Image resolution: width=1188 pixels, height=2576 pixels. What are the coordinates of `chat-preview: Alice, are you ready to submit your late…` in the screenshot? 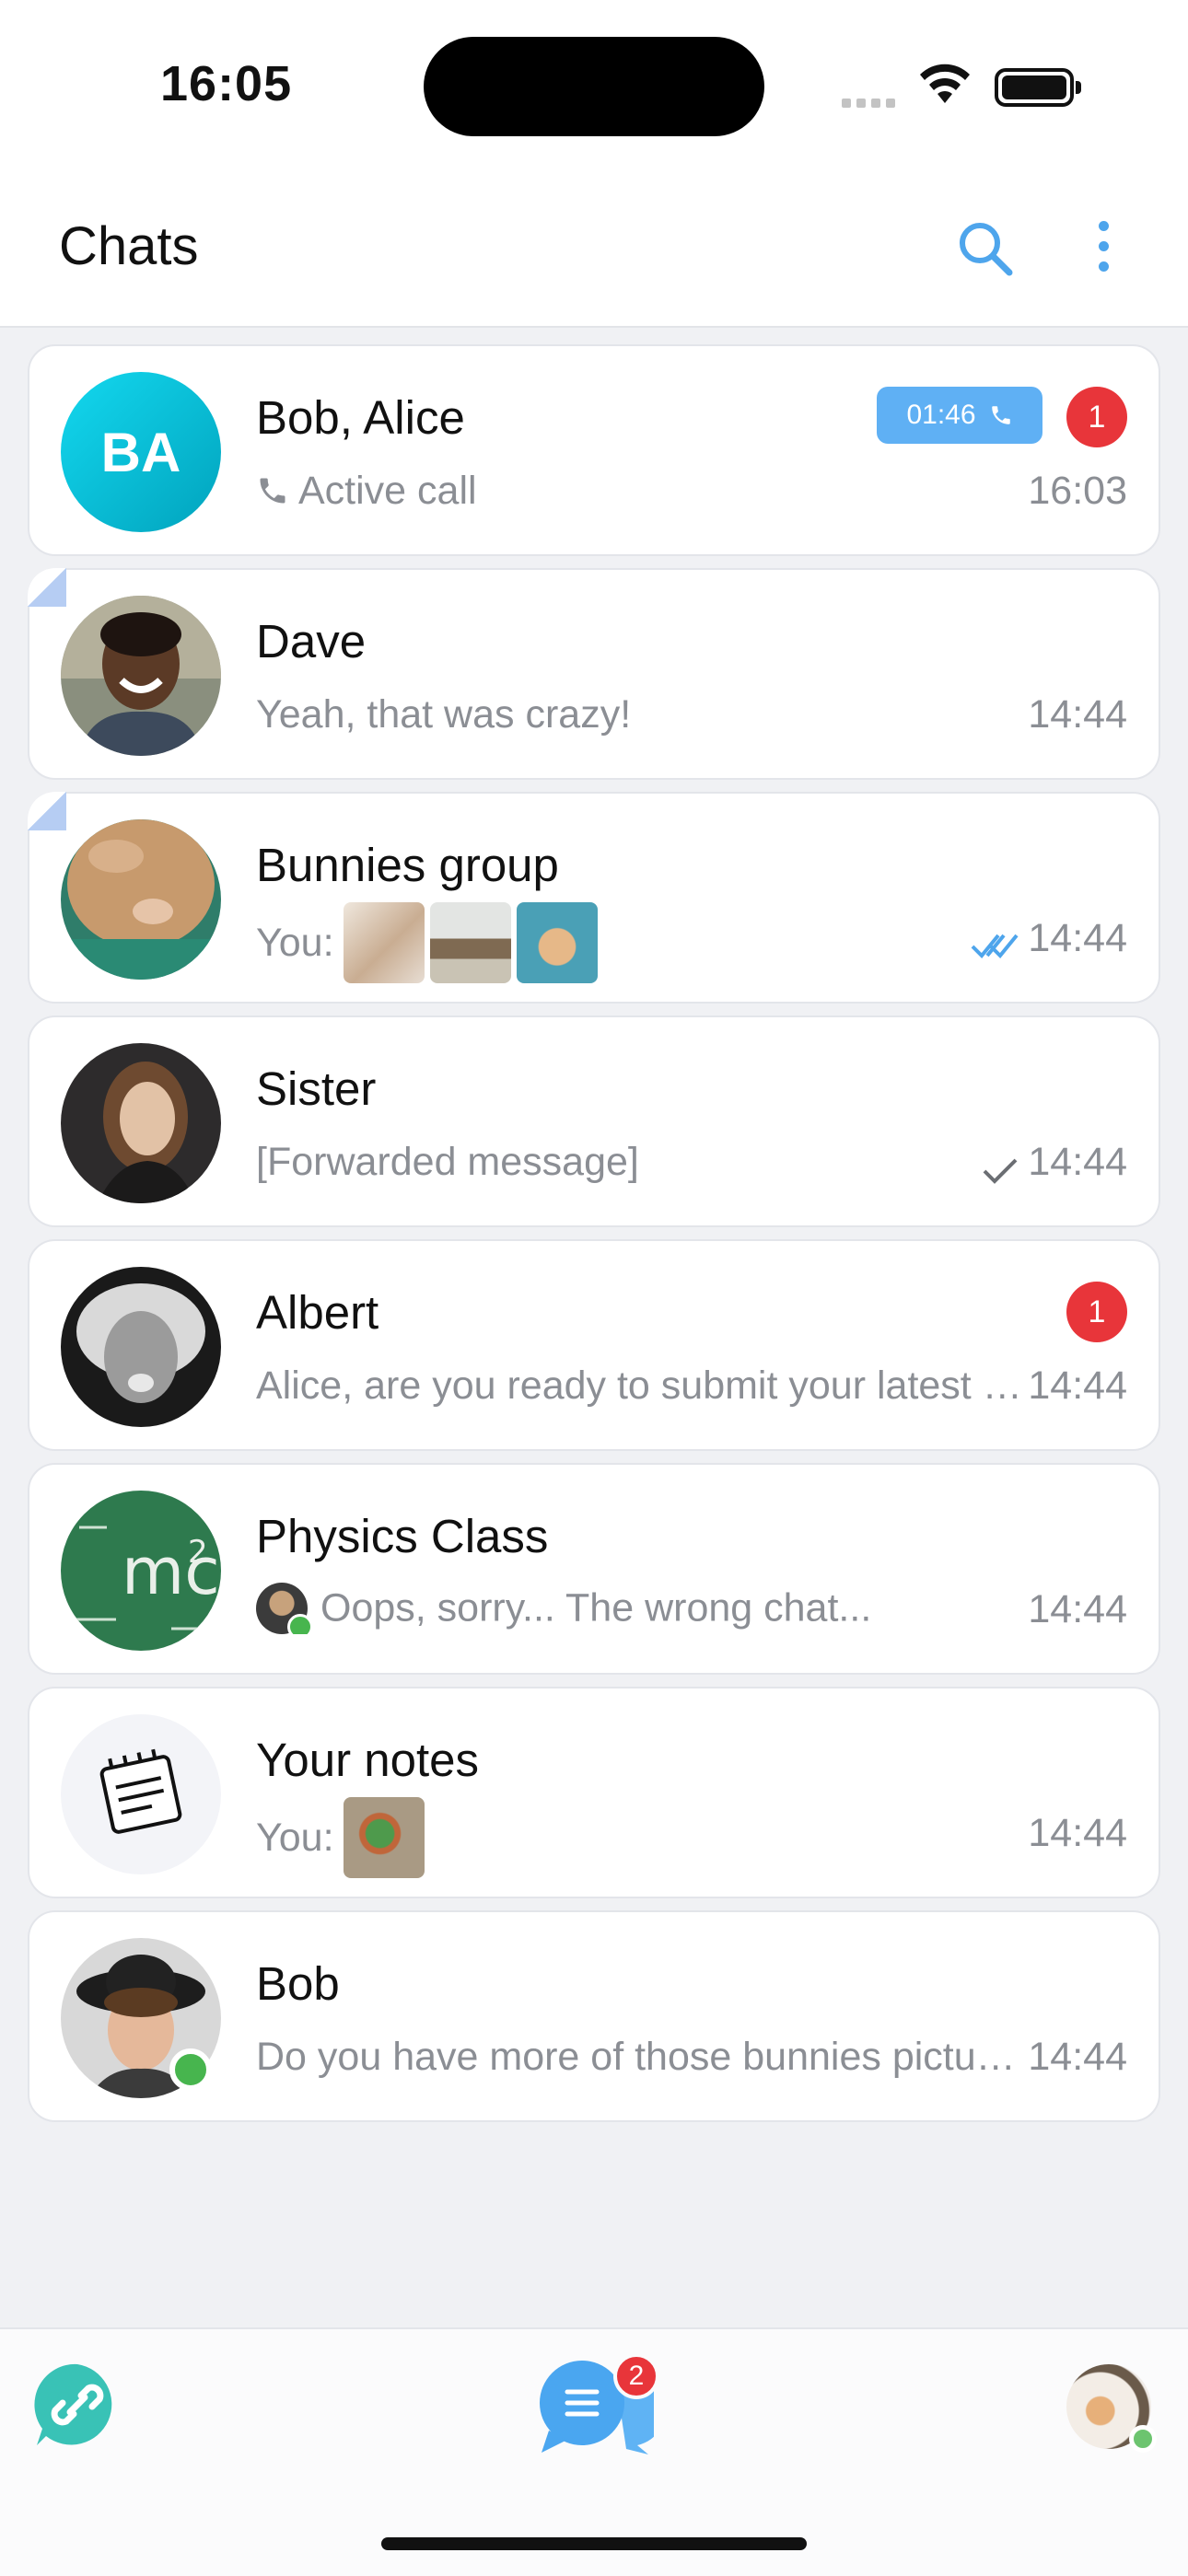 It's located at (639, 1385).